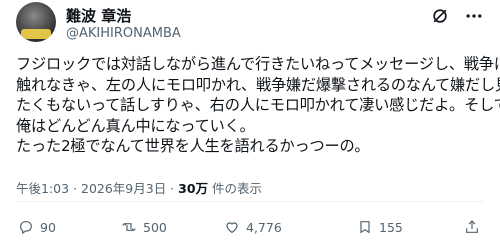 The width and height of the screenshot is (500, 240). Describe the element at coordinates (129, 227) in the screenshot. I see `repost-icon` at that location.